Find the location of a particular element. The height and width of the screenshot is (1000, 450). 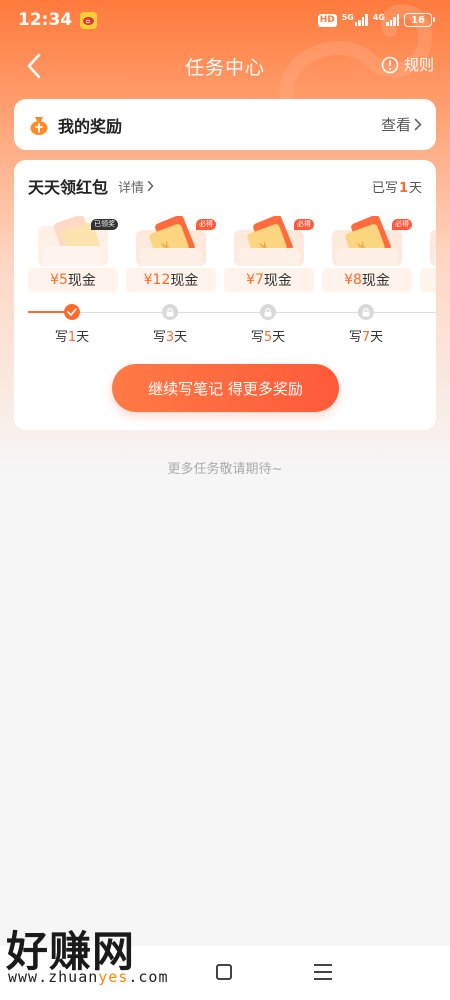

watermark-url: www.zhuanyes.com is located at coordinates (88, 977).